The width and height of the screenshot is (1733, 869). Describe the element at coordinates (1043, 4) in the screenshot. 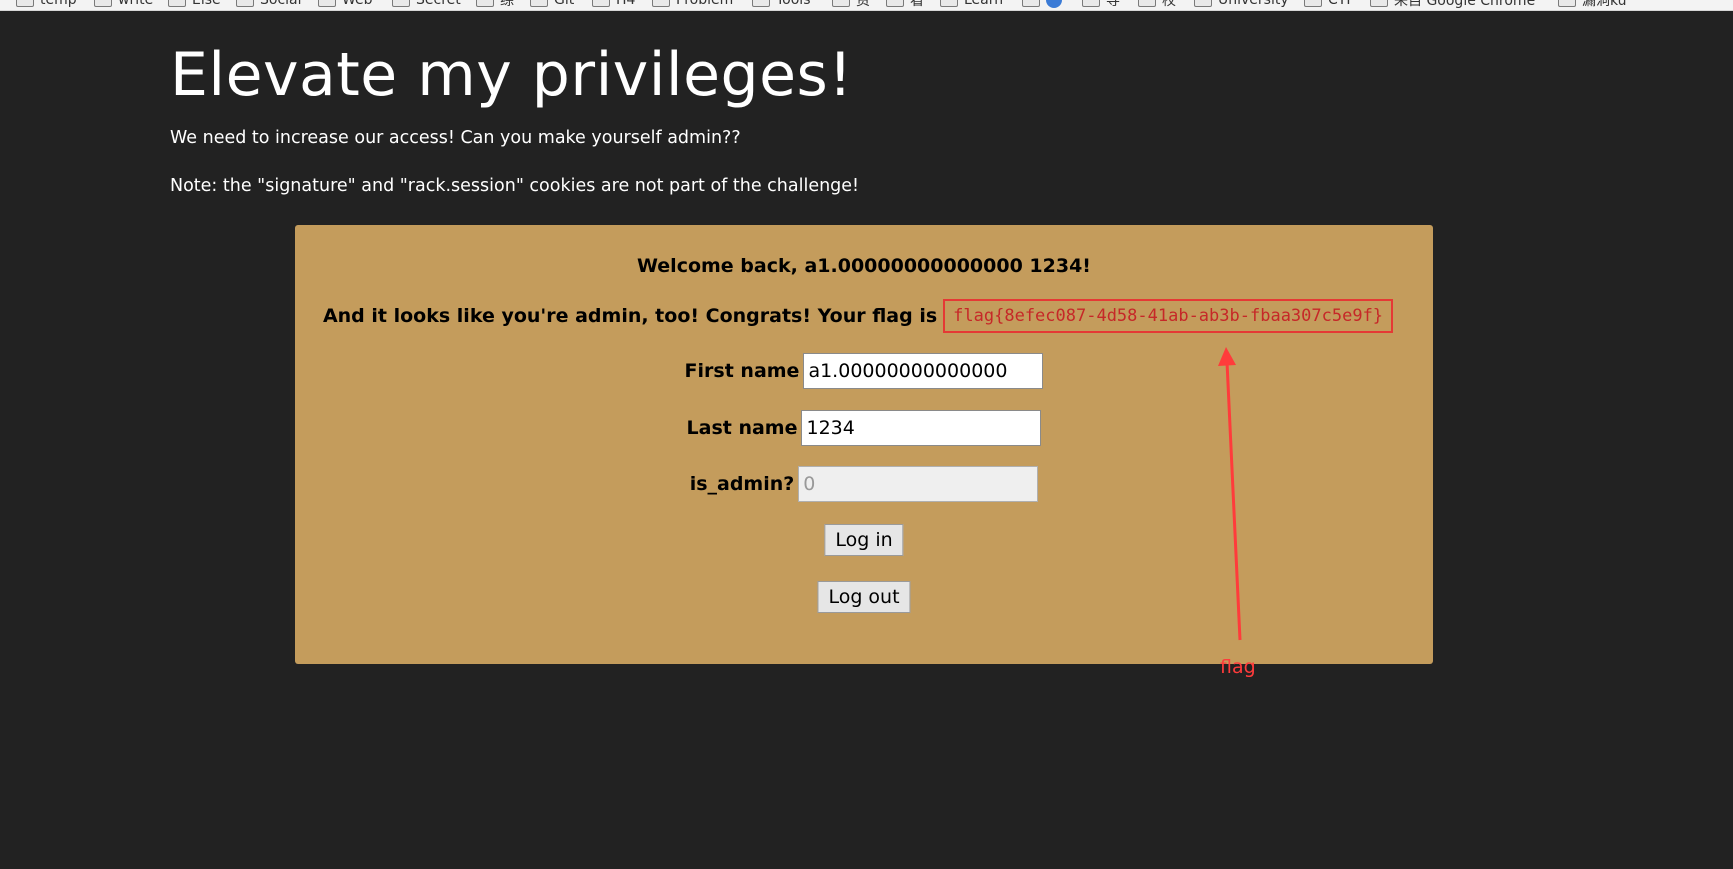

I see `bookmark-folder` at that location.